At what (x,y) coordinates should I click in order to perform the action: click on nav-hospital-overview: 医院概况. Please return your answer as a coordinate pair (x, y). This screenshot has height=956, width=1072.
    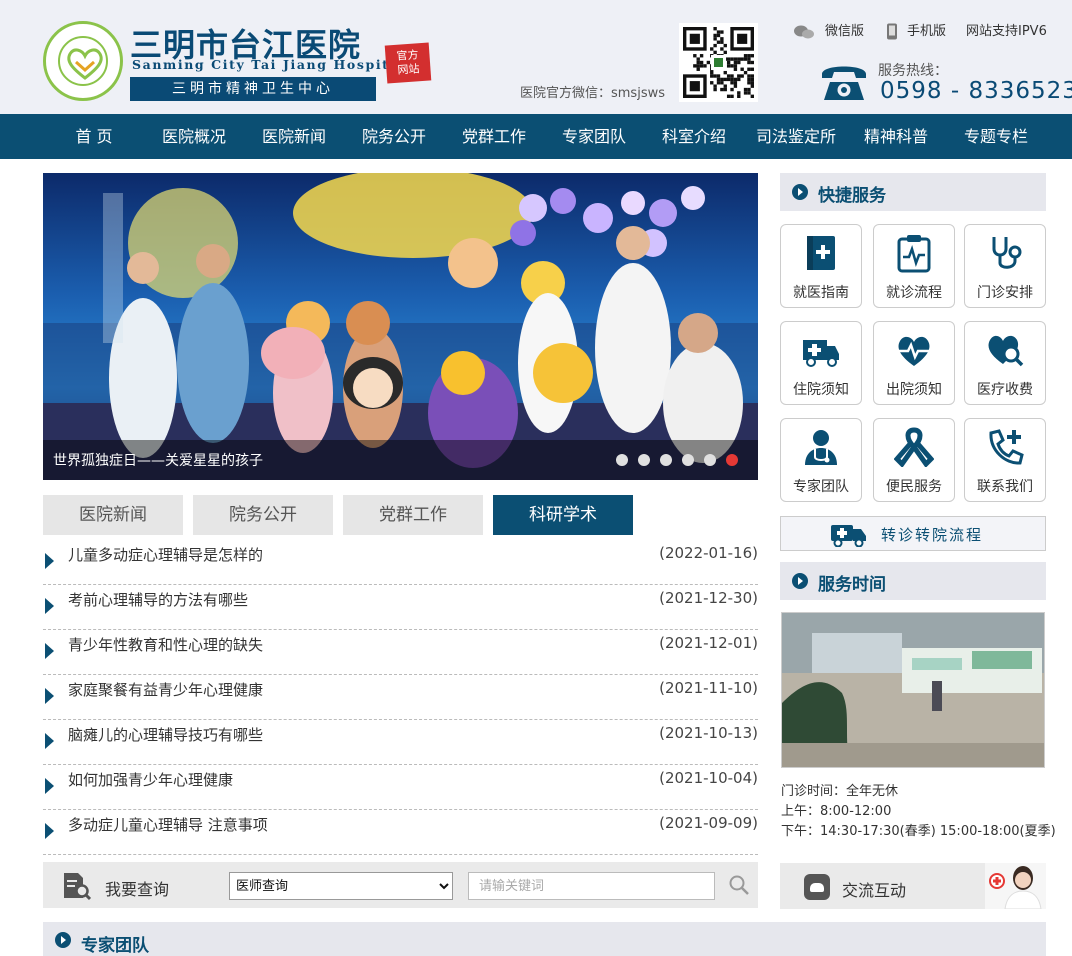
    Looking at the image, I should click on (194, 136).